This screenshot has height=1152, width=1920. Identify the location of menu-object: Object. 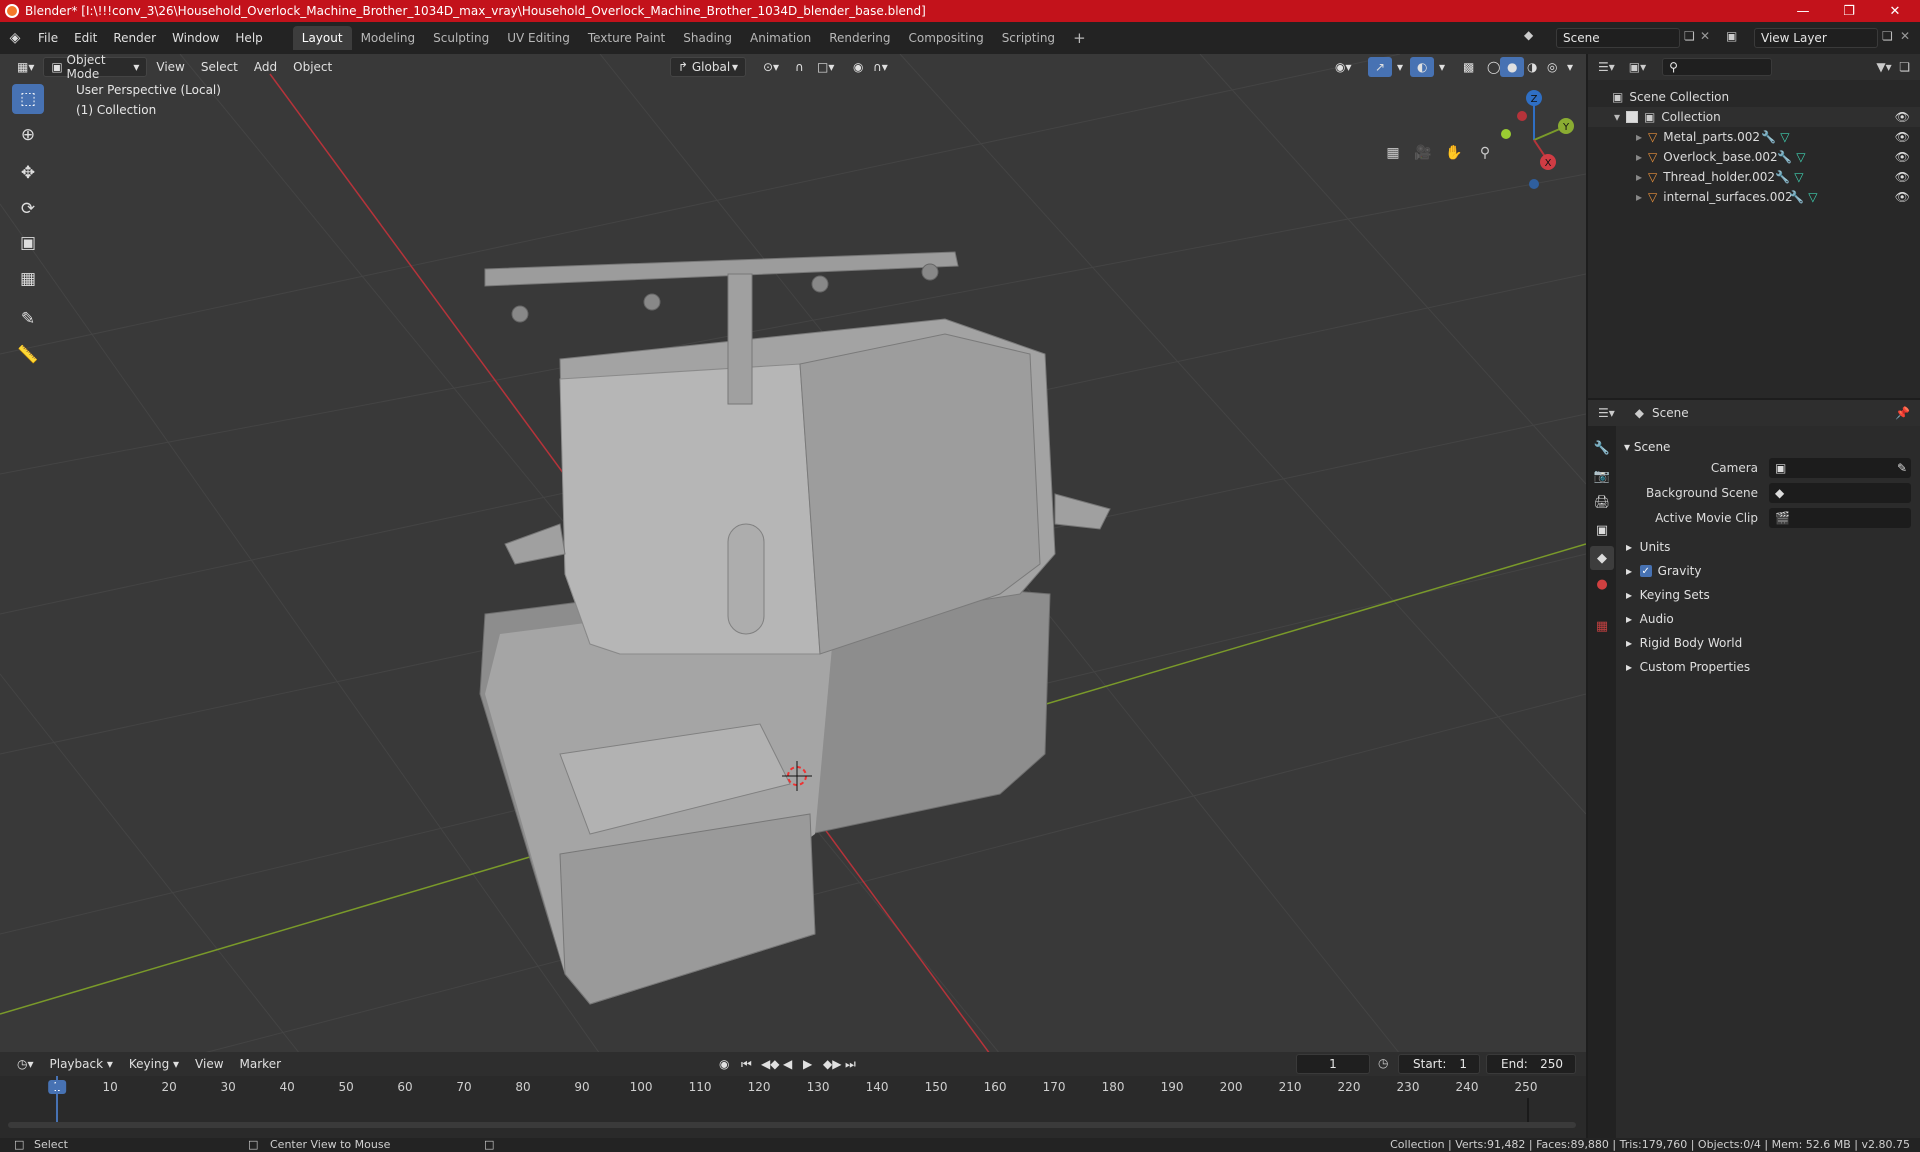
(312, 67).